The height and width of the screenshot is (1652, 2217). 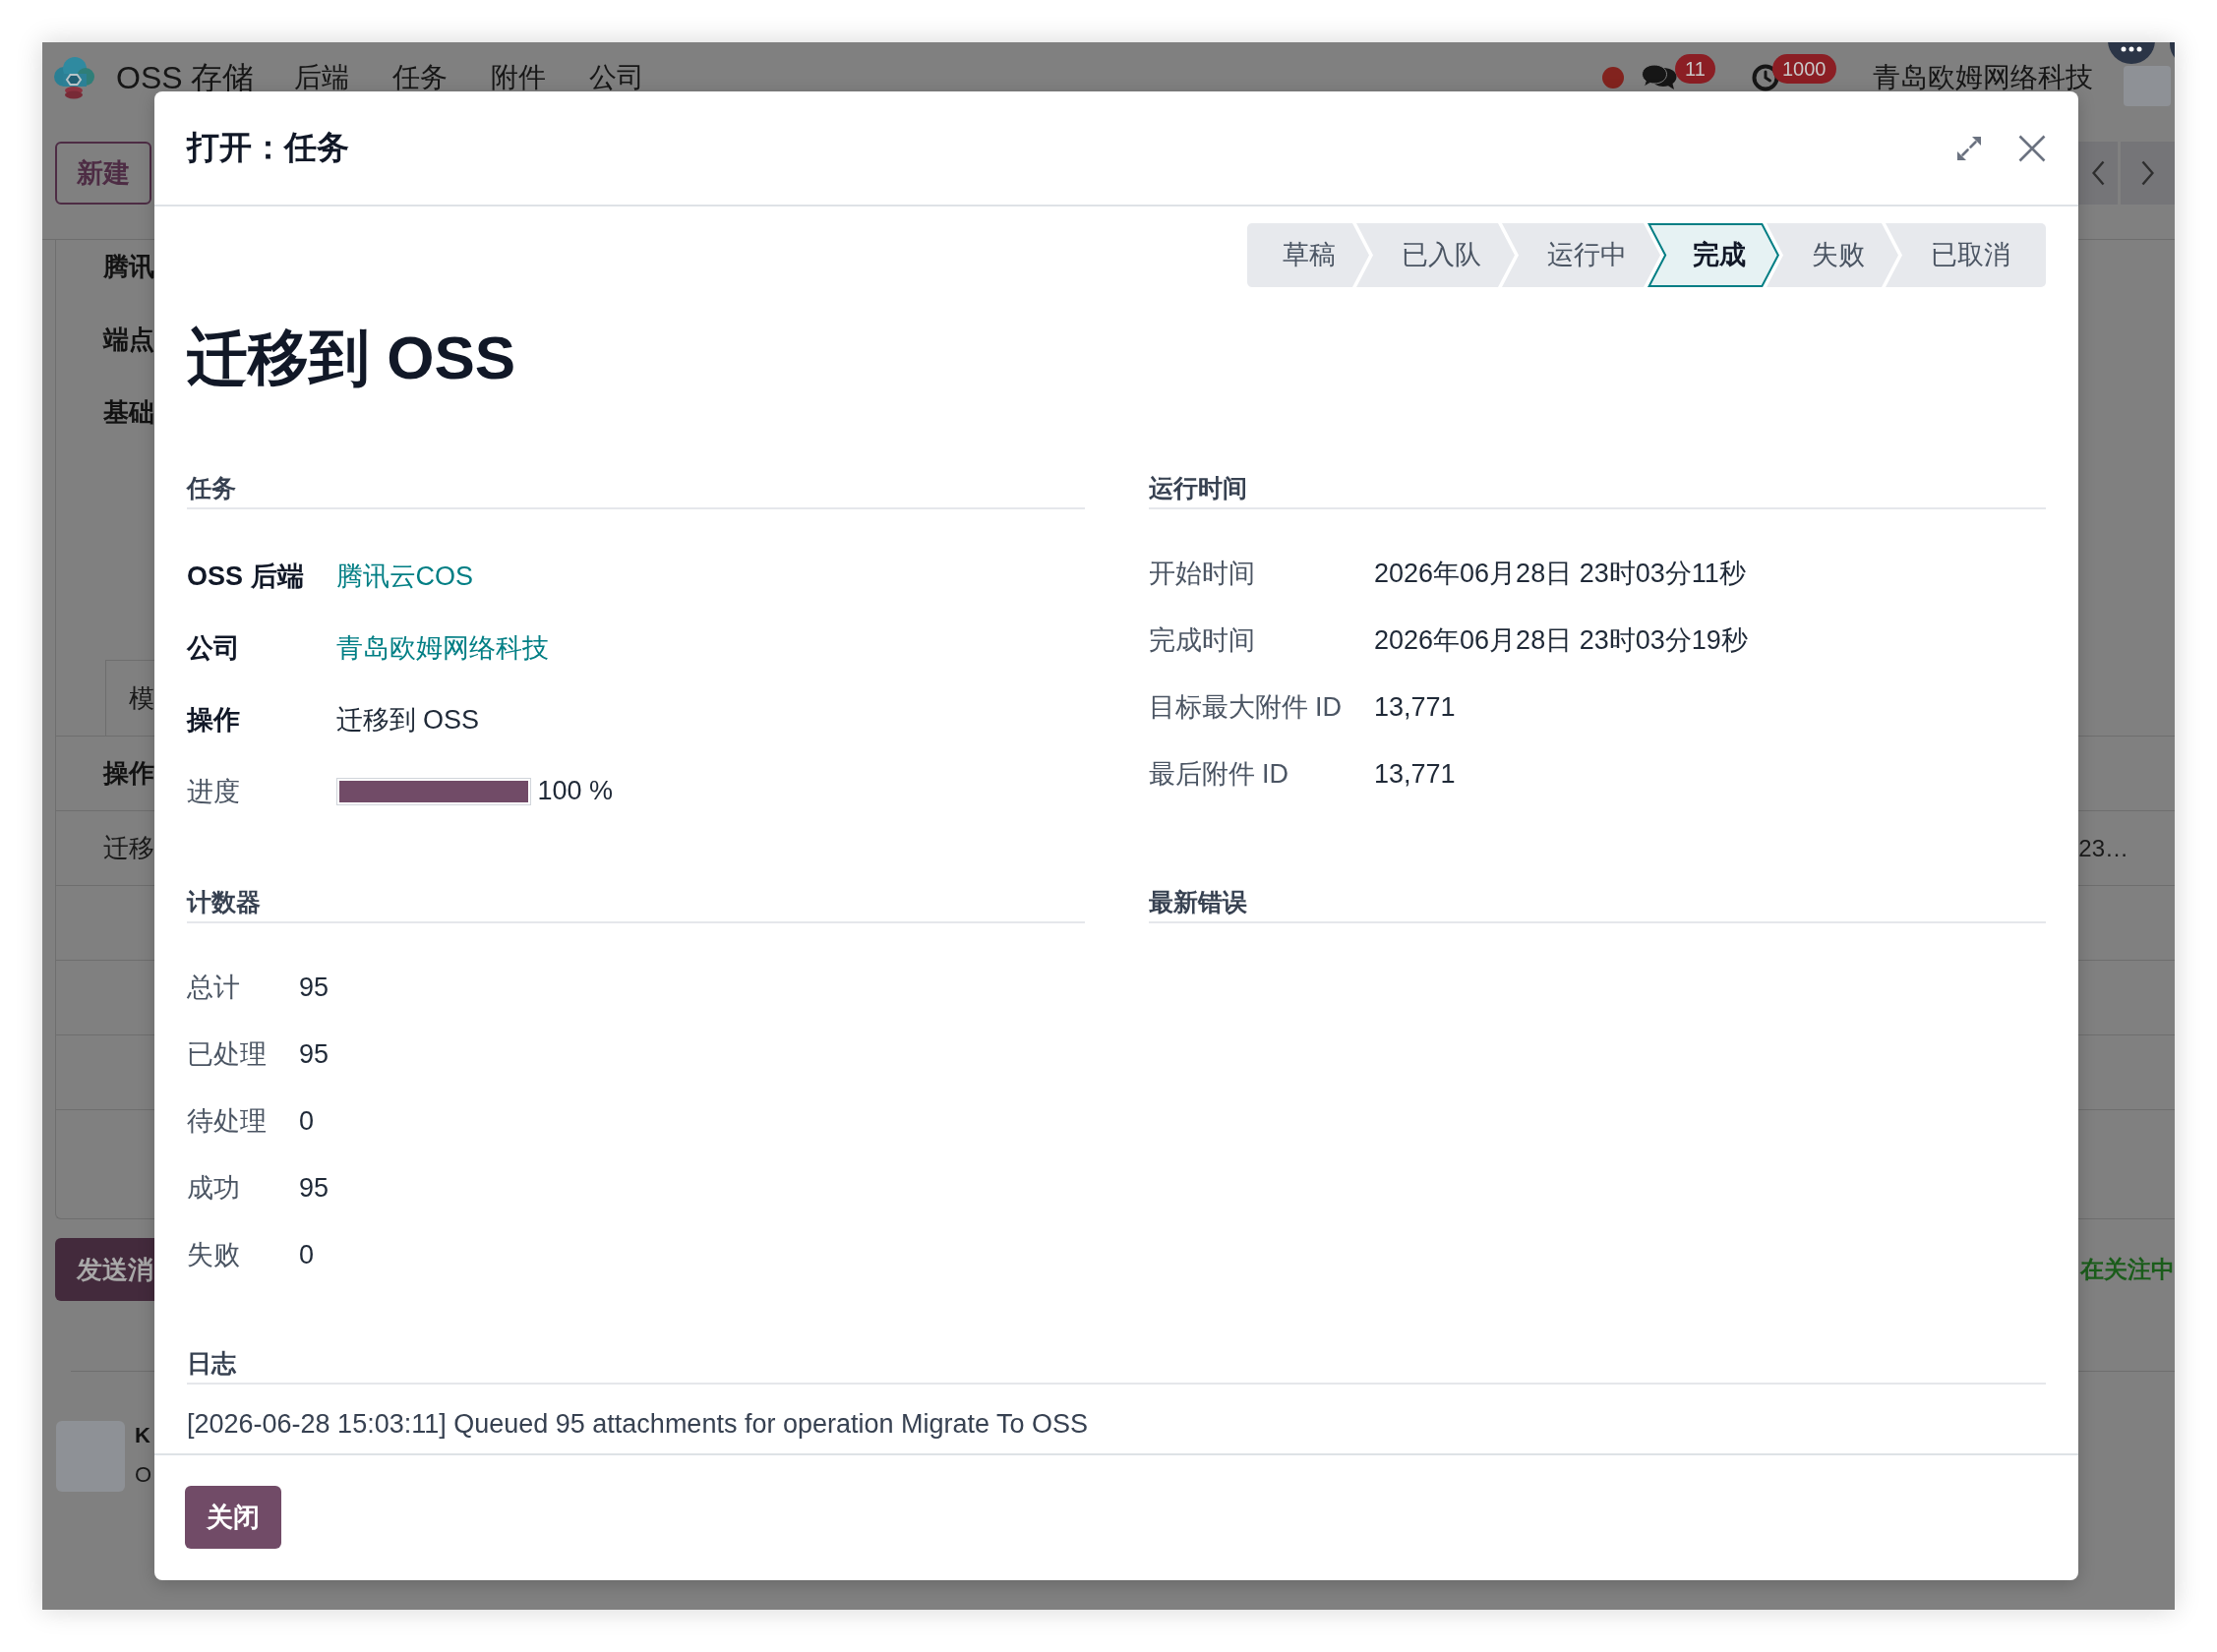 I want to click on field-label: 总计, so click(x=213, y=988).